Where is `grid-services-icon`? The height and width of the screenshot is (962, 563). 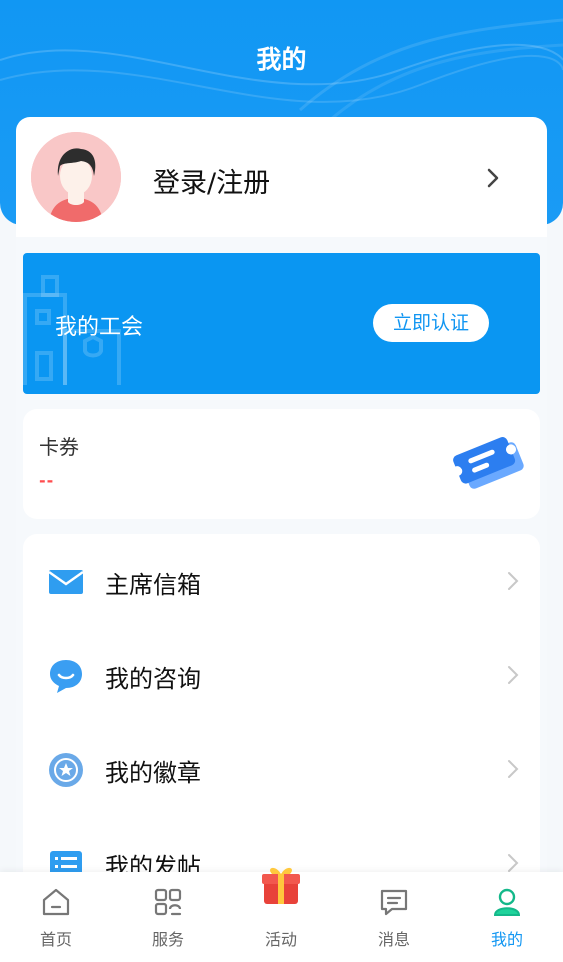
grid-services-icon is located at coordinates (168, 902).